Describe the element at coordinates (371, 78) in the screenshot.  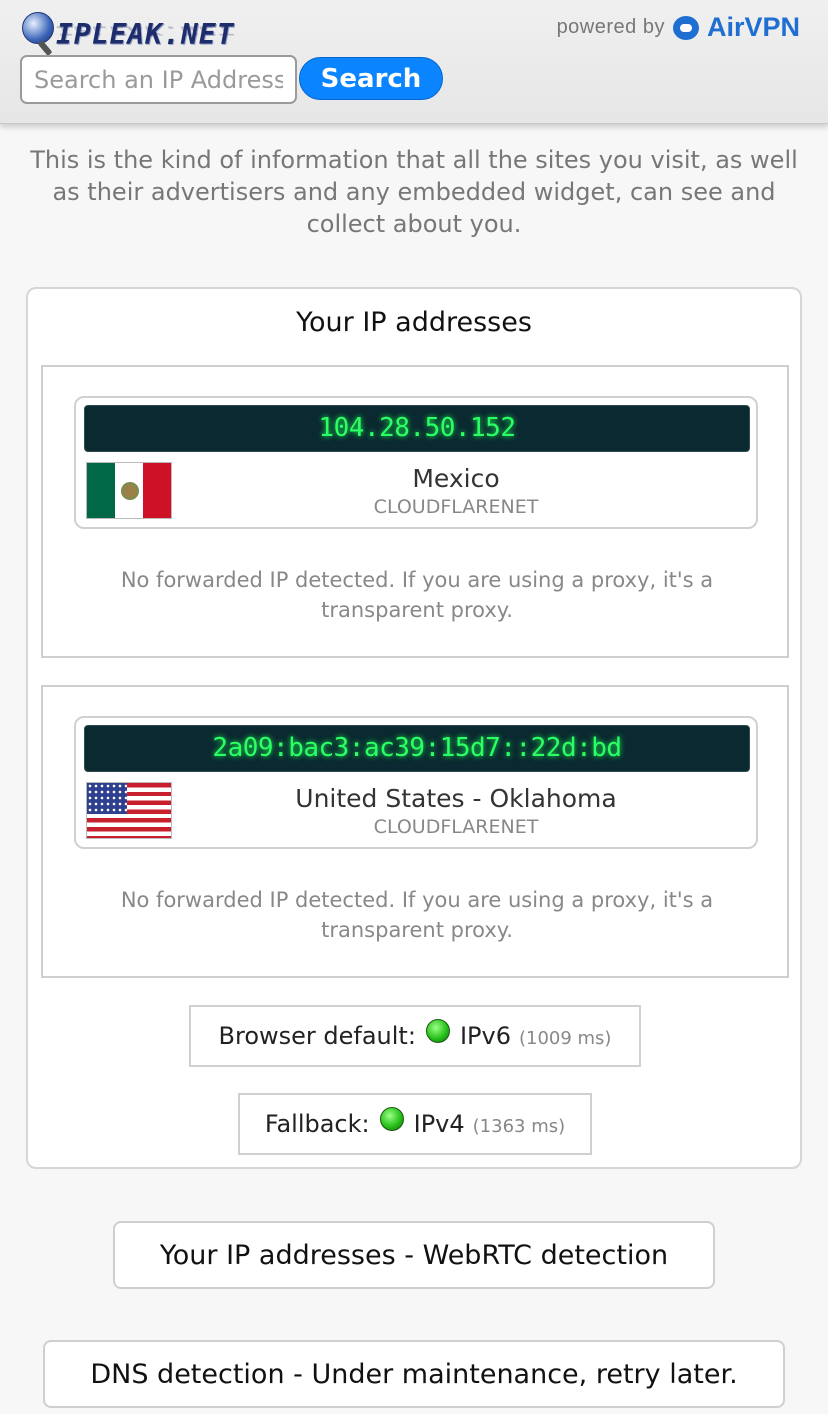
I see `search-button: Search` at that location.